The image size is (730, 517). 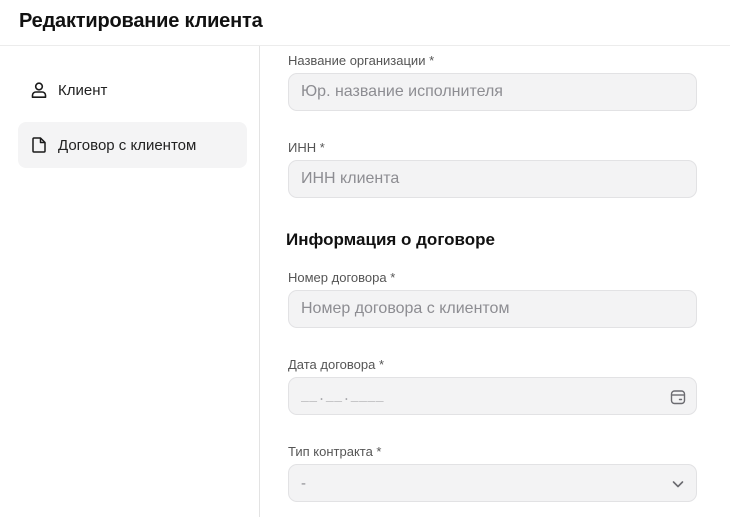 I want to click on inn-label: ИНН *, so click(x=306, y=147).